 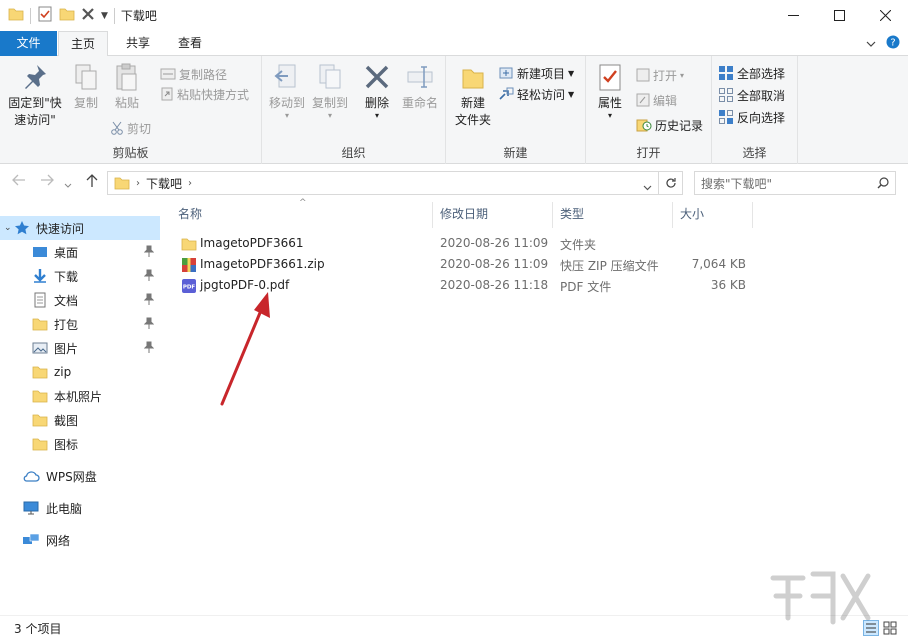 I want to click on large-icons-view-button, so click(x=890, y=629).